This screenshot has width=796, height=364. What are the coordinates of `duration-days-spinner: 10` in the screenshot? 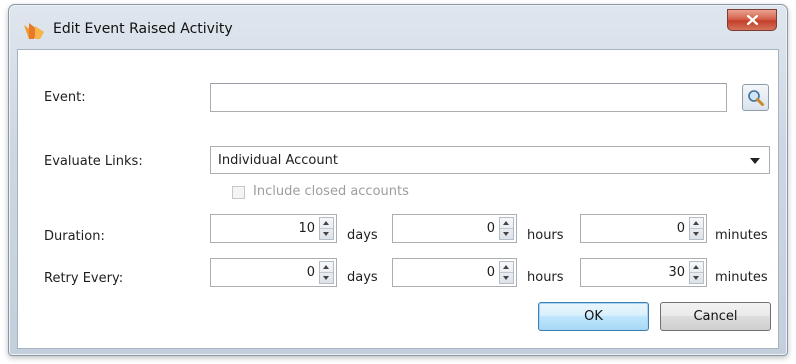 It's located at (273, 228).